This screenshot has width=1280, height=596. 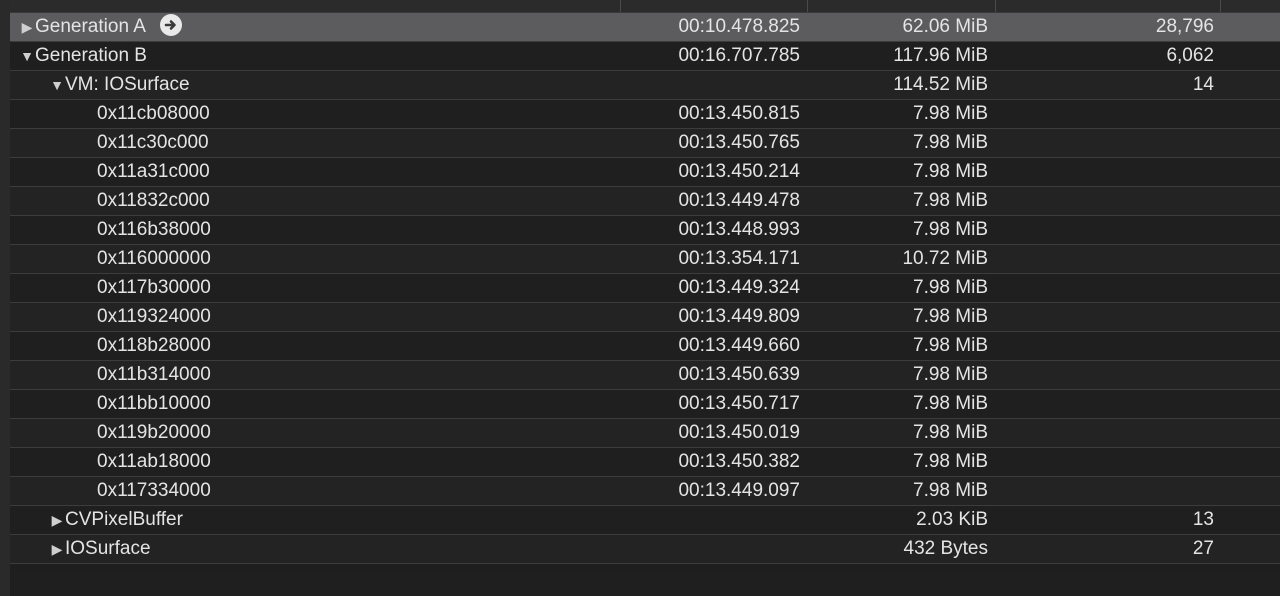 I want to click on time-cell: 00:13.450.815, so click(x=739, y=113).